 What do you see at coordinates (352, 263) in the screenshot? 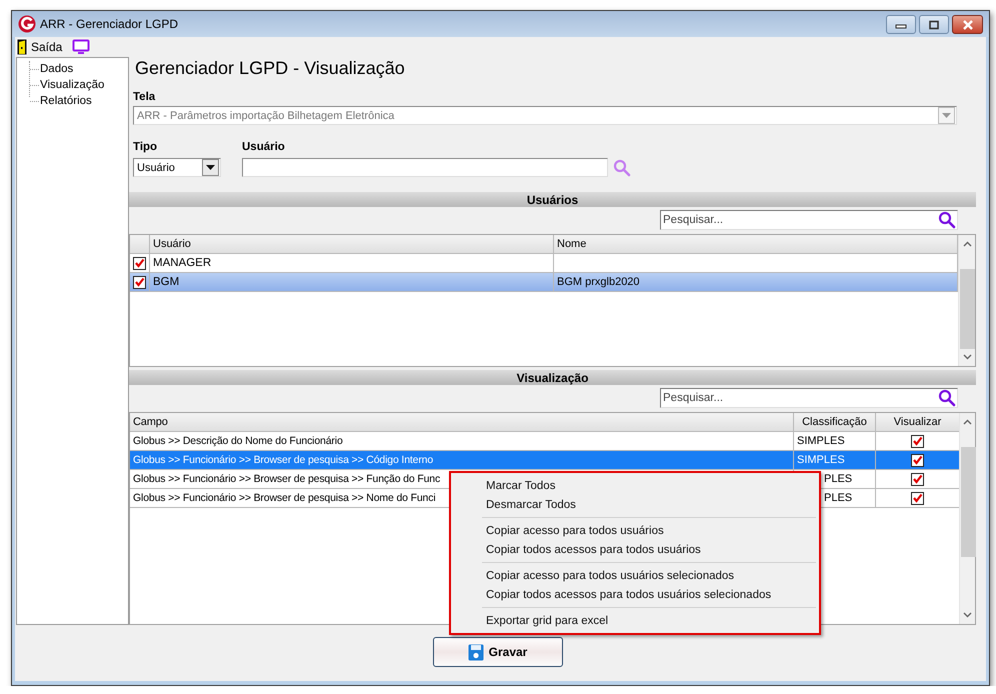
I see `table-cell: MANAGER` at bounding box center [352, 263].